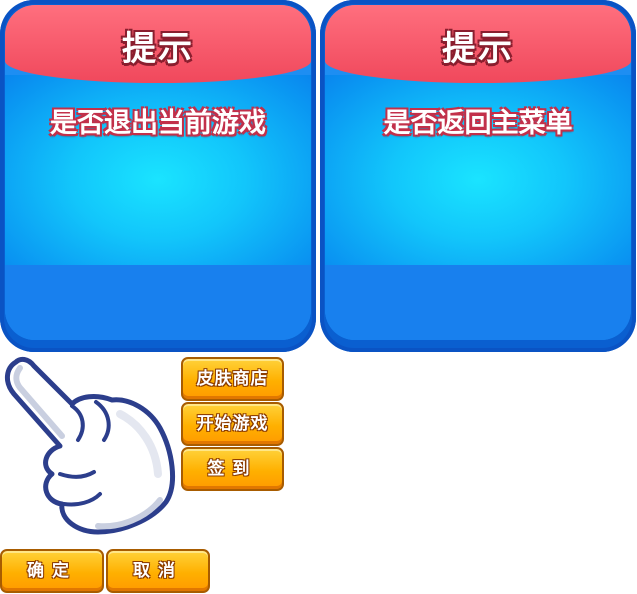 Image resolution: width=637 pixels, height=594 pixels. What do you see at coordinates (52, 571) in the screenshot?
I see `confirm-button: 确定` at bounding box center [52, 571].